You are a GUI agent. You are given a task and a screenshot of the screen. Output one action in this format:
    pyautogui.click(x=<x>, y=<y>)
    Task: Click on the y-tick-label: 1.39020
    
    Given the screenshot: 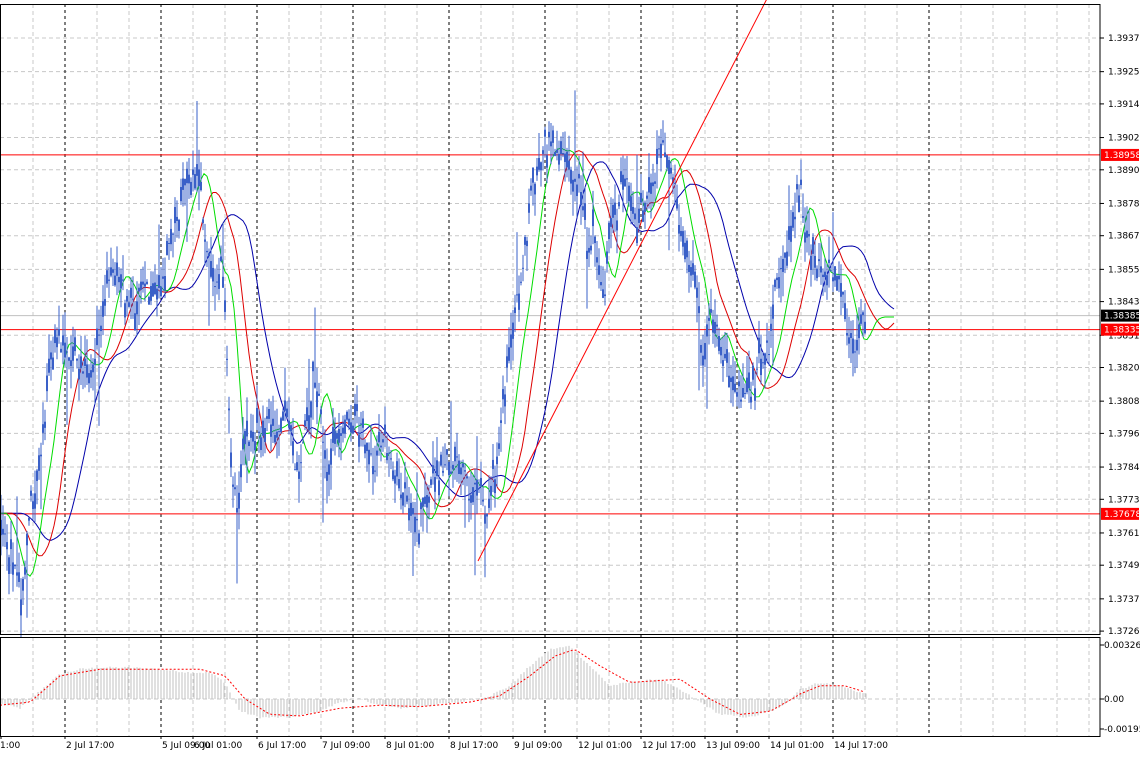 What is the action you would take?
    pyautogui.click(x=1124, y=139)
    